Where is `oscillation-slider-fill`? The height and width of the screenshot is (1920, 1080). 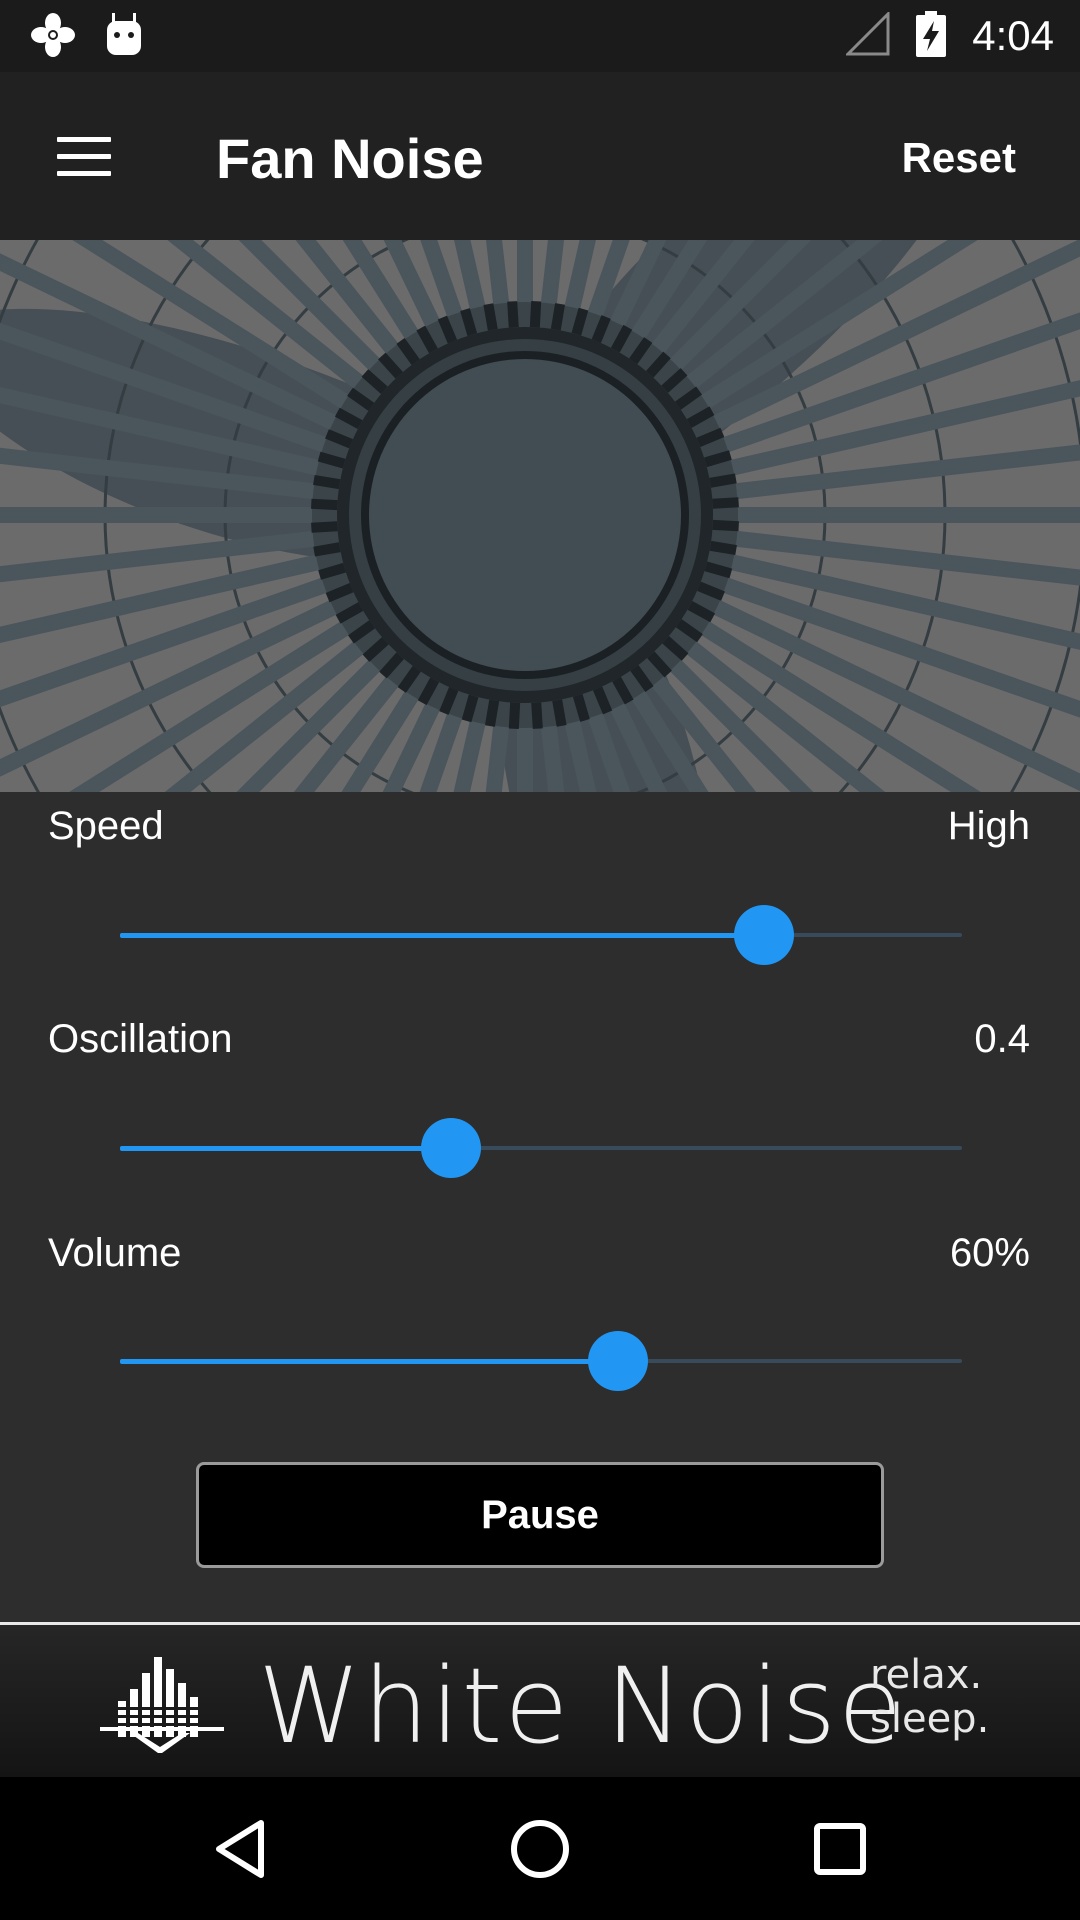
oscillation-slider-fill is located at coordinates (285, 1148).